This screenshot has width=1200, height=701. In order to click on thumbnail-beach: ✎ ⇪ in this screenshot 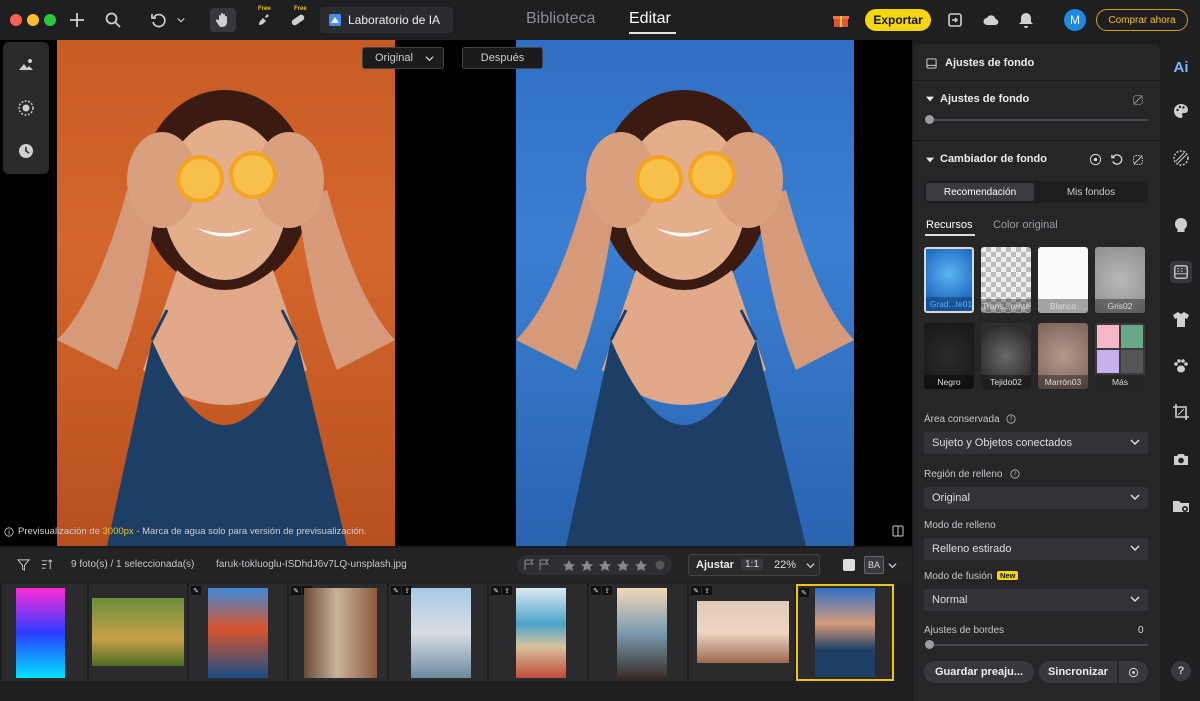, I will do `click(538, 632)`.